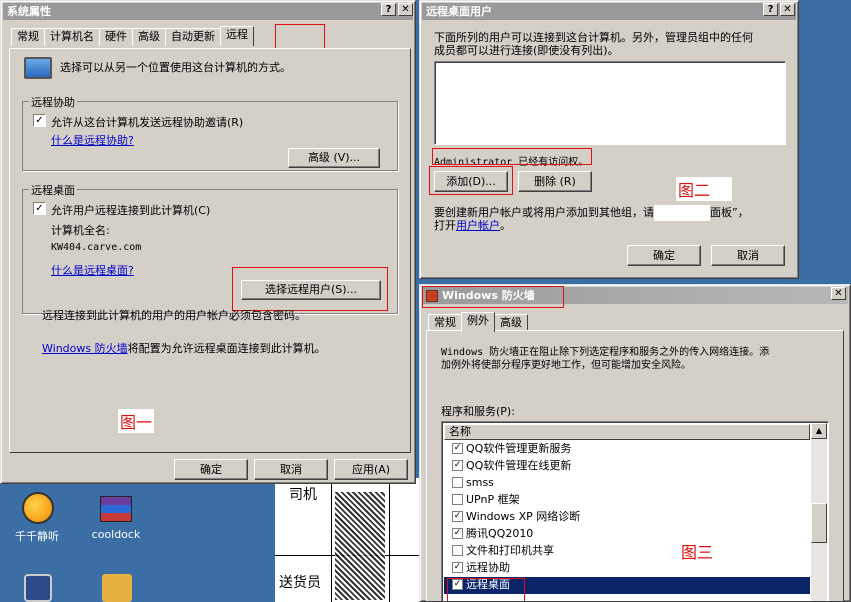  What do you see at coordinates (130, 210) in the screenshot?
I see `desktop-checkbox-label: 允许用户远程连接到此计算机(C)` at bounding box center [130, 210].